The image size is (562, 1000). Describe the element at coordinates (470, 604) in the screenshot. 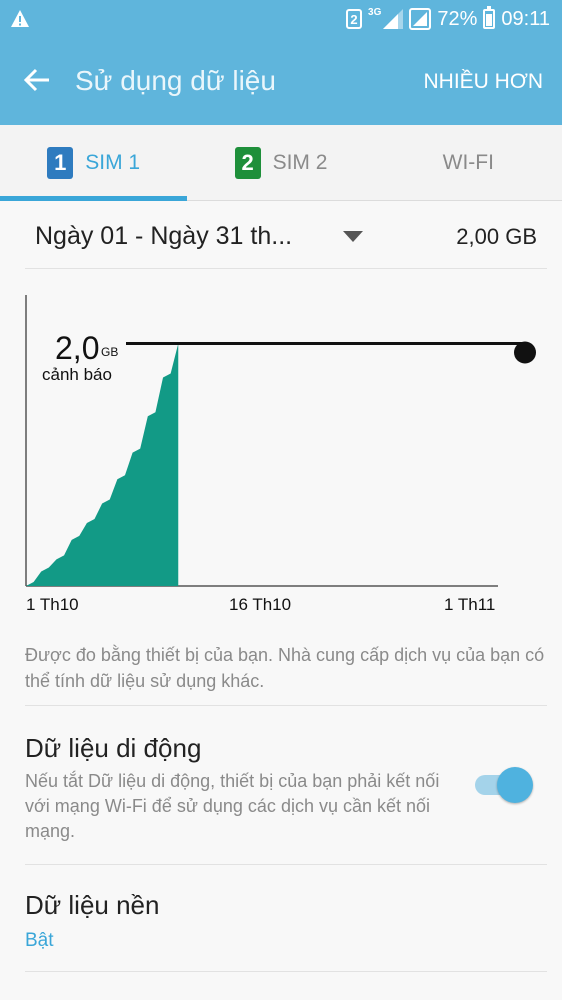

I see `x-tick-label: 1 Th11` at that location.